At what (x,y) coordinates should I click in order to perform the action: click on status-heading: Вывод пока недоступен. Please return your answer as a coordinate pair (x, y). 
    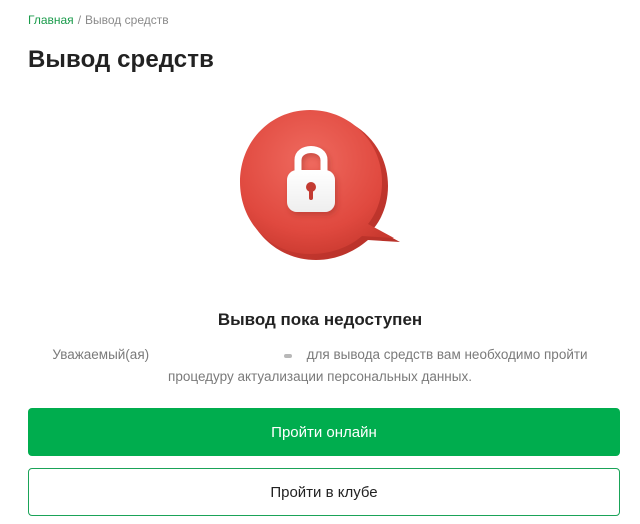
    Looking at the image, I should click on (320, 319).